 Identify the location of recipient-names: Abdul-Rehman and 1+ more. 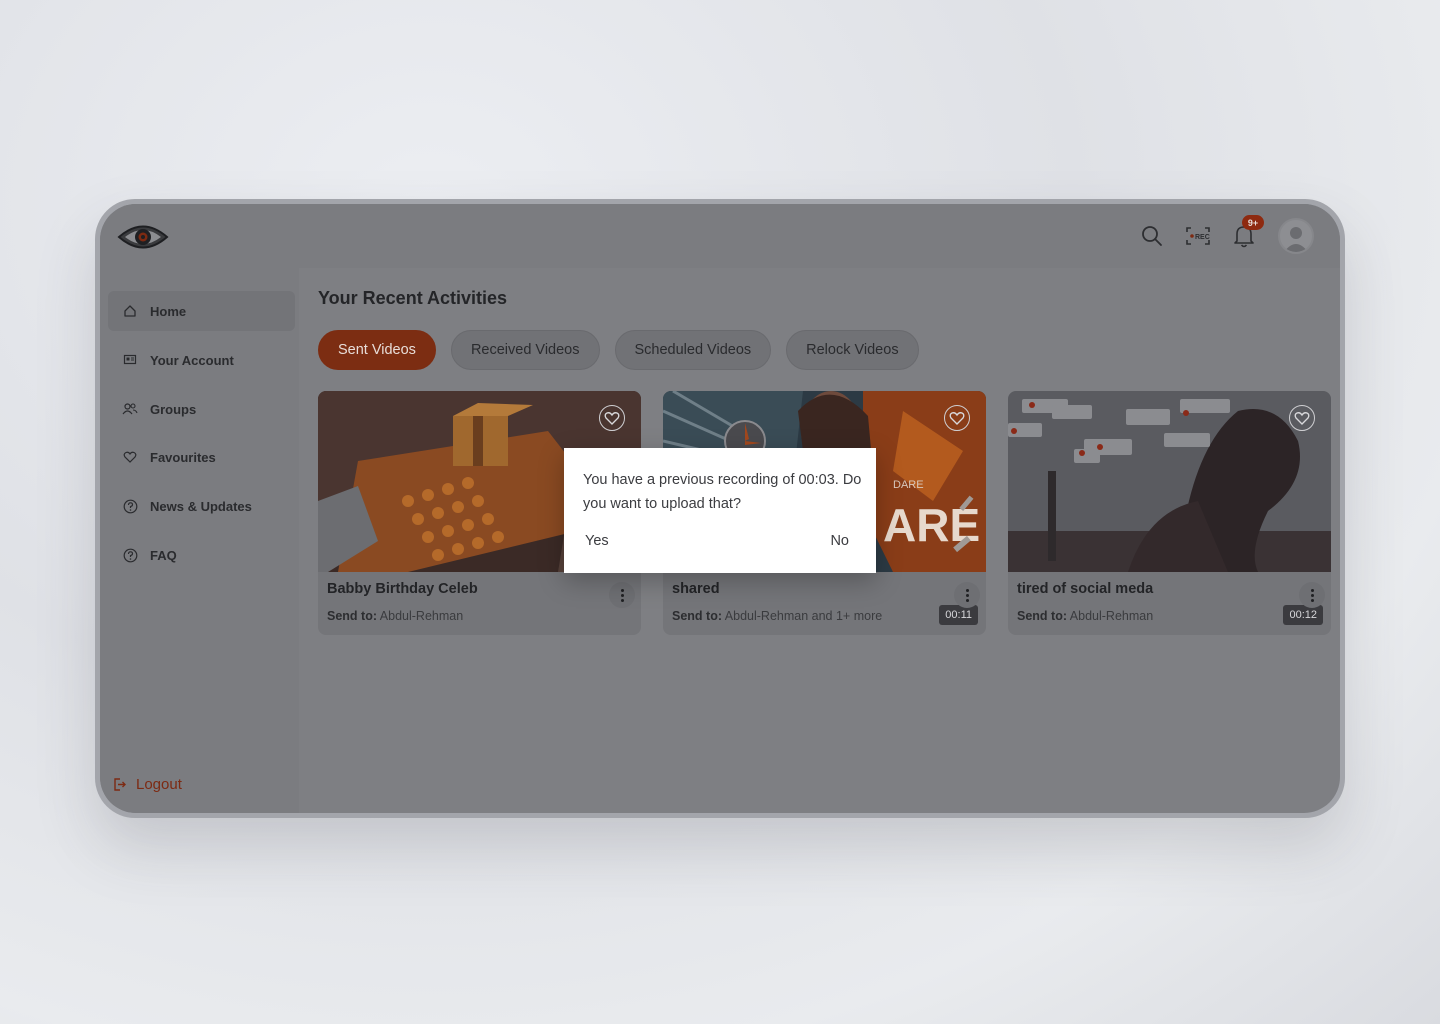
(803, 616).